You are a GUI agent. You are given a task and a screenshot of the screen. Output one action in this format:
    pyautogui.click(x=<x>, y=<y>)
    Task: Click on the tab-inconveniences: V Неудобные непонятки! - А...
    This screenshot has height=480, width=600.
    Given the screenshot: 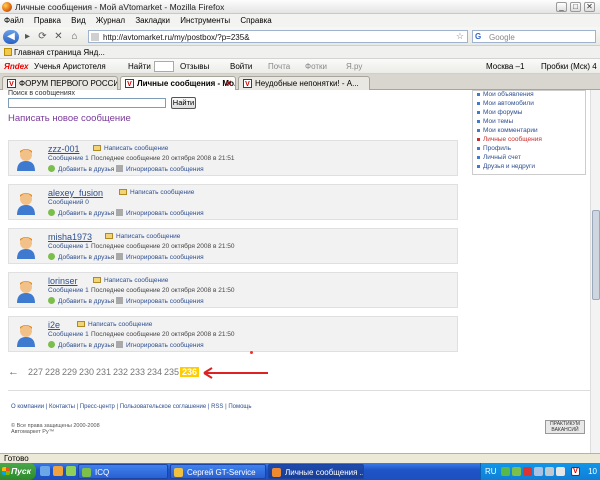 What is the action you would take?
    pyautogui.click(x=304, y=83)
    